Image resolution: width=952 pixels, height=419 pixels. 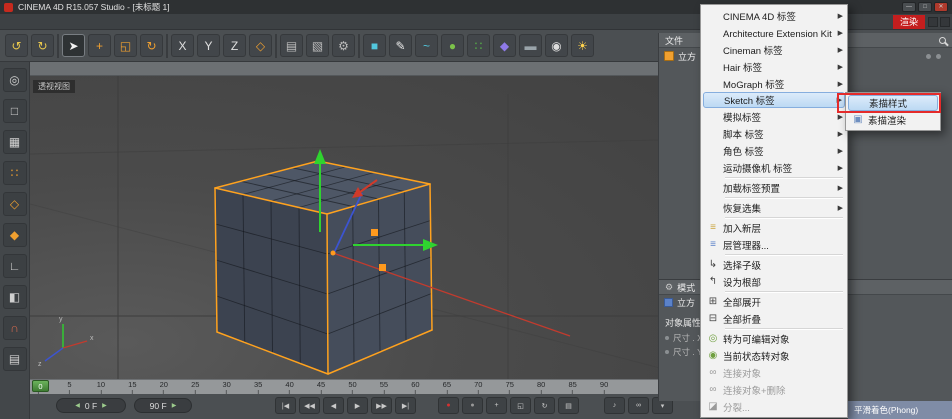 I want to click on render-picture-viewer-icon: ▧, so click(x=317, y=45).